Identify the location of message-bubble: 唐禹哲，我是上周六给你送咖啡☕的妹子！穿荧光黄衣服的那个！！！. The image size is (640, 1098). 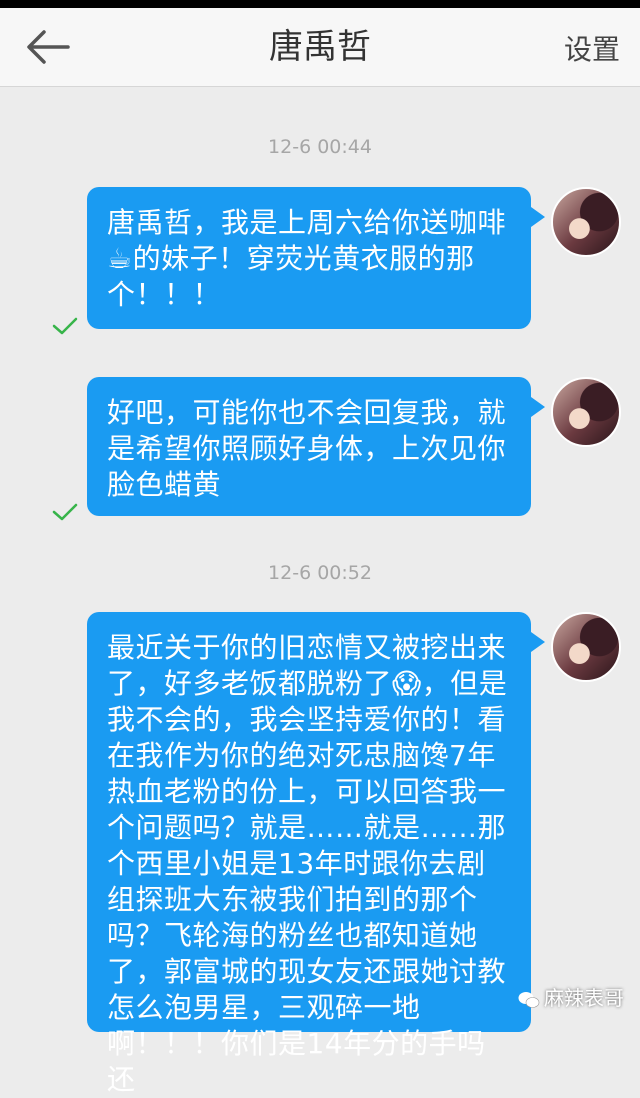
(316, 258).